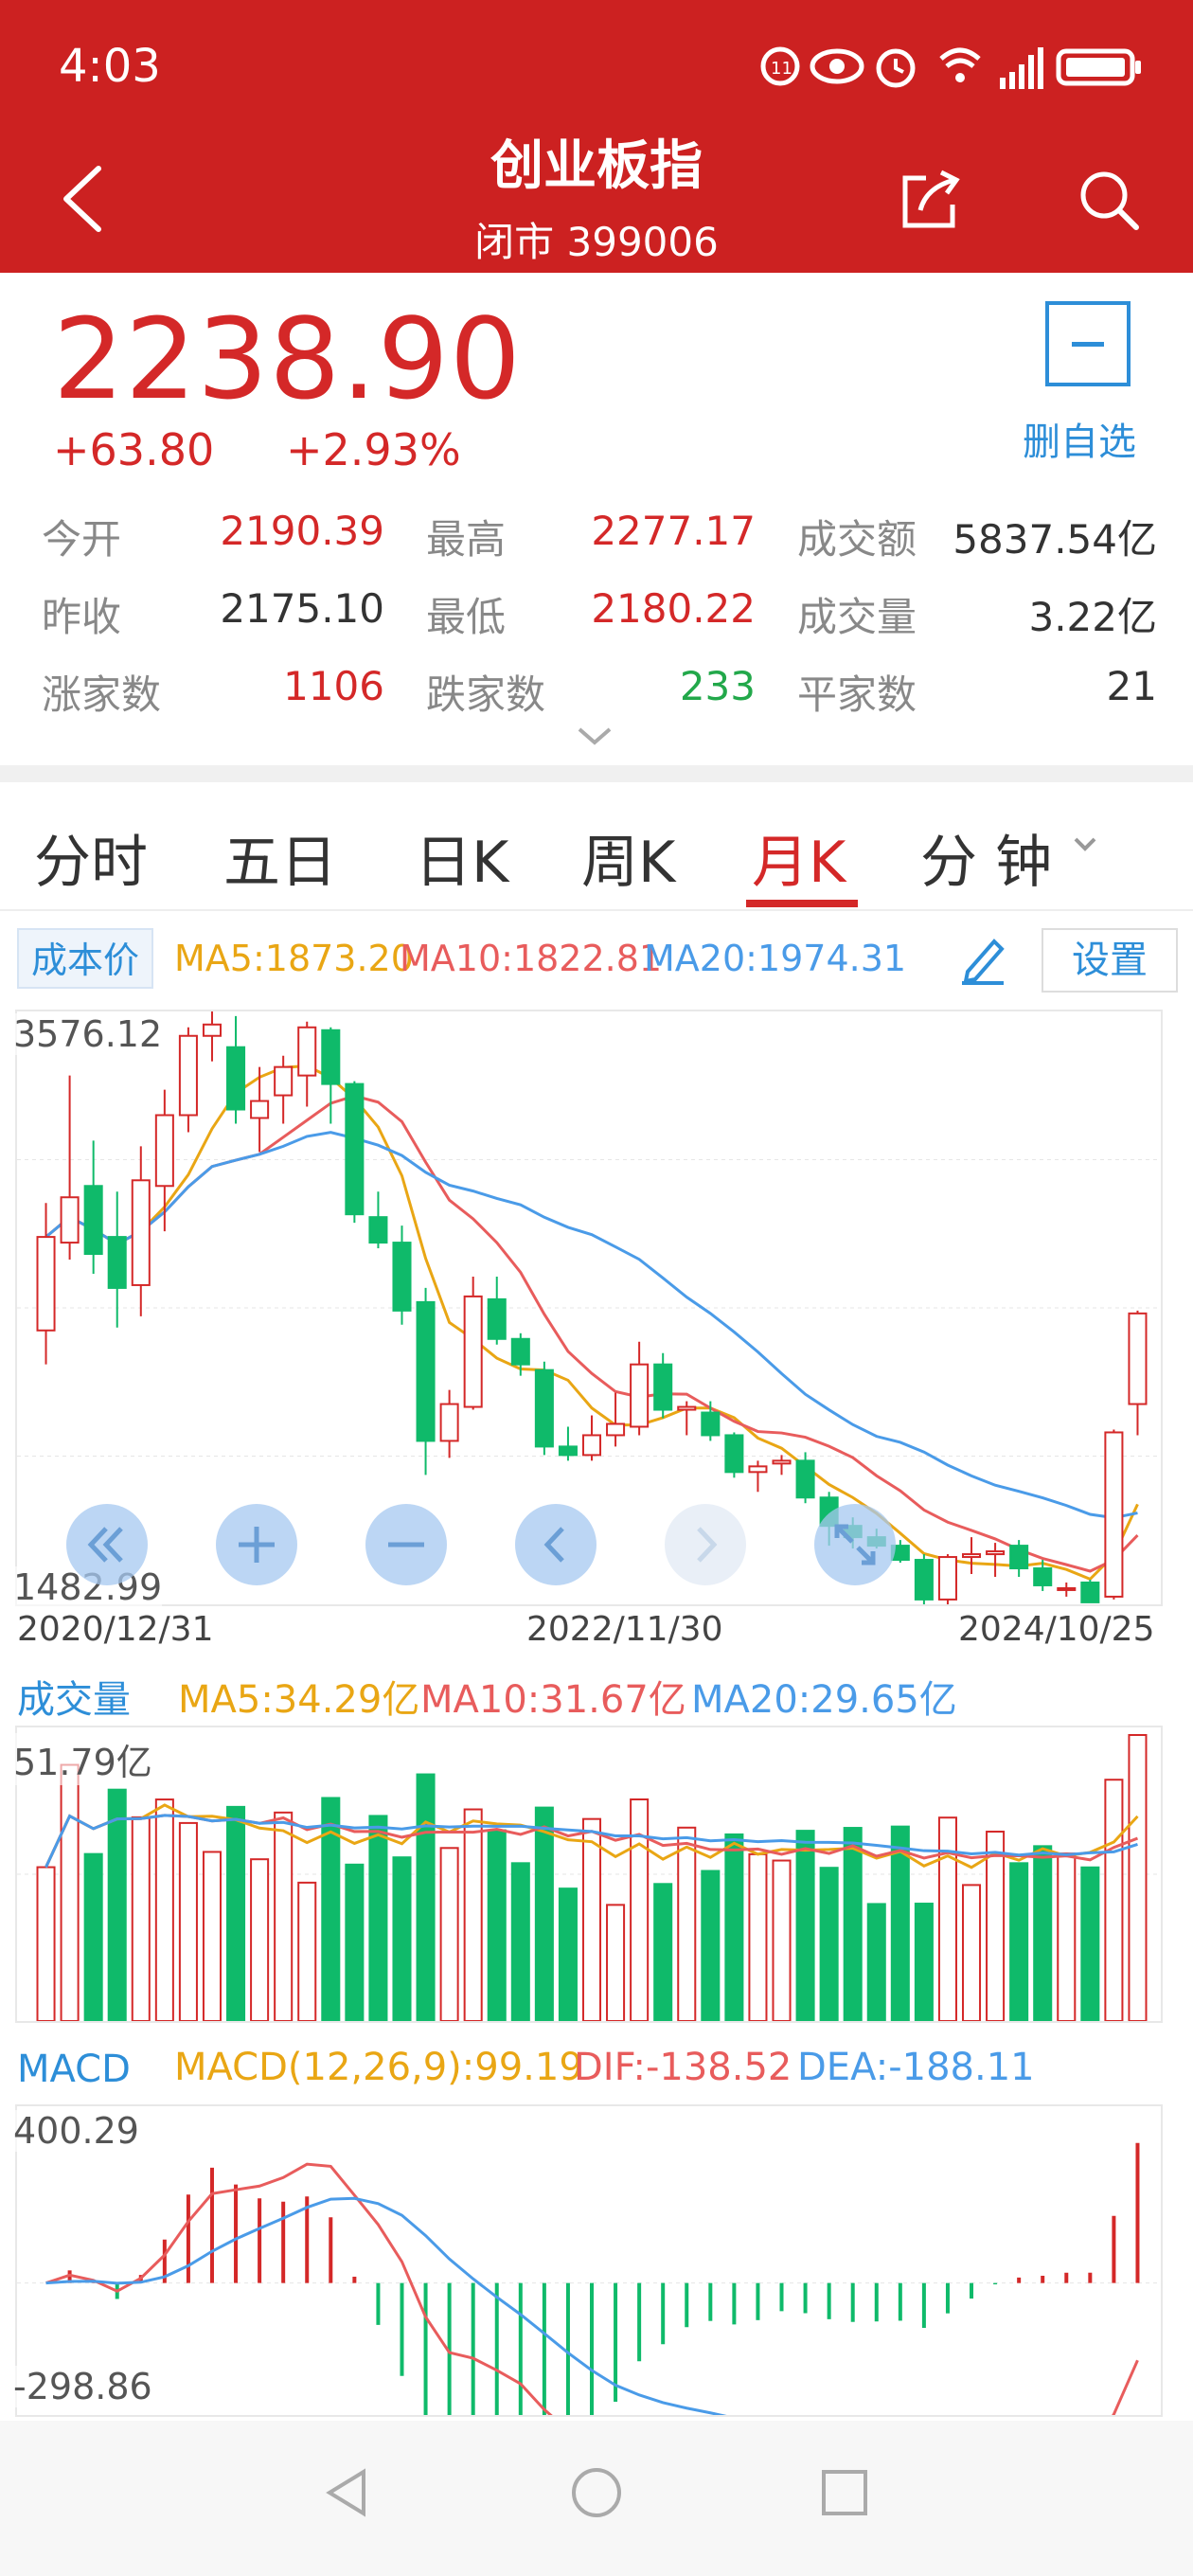  I want to click on kline-ma5: MA5:1873.20, so click(294, 958).